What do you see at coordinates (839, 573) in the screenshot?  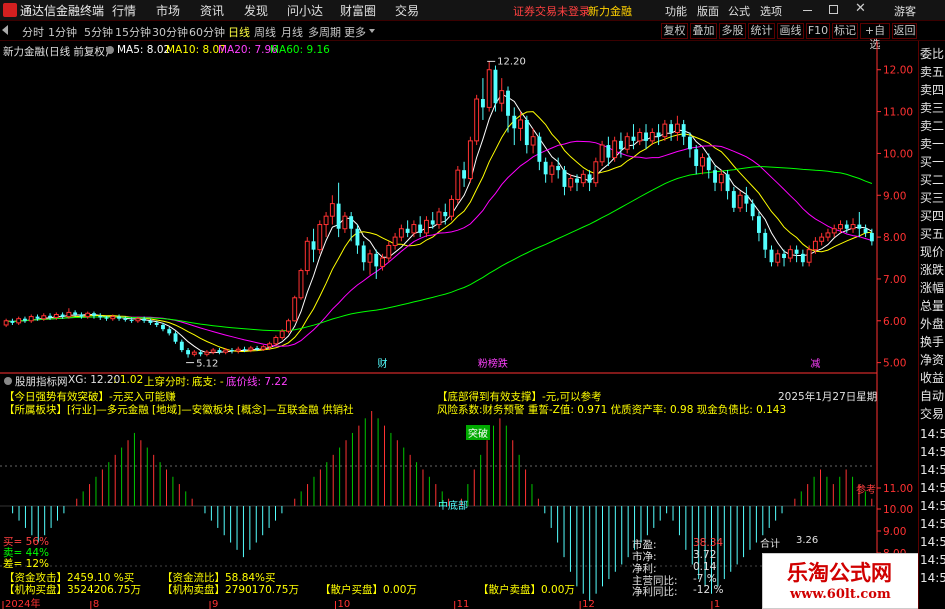 I see `watermark-logo: 乐淘公式网` at bounding box center [839, 573].